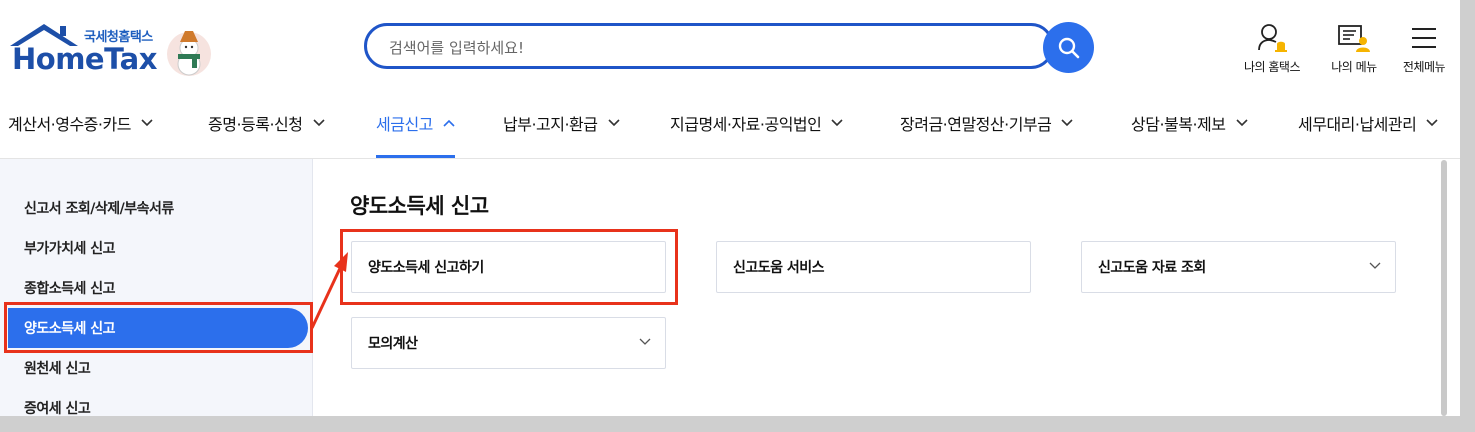  Describe the element at coordinates (746, 124) in the screenshot. I see `nav-item-label: 지급명세·자료·공익법인` at that location.